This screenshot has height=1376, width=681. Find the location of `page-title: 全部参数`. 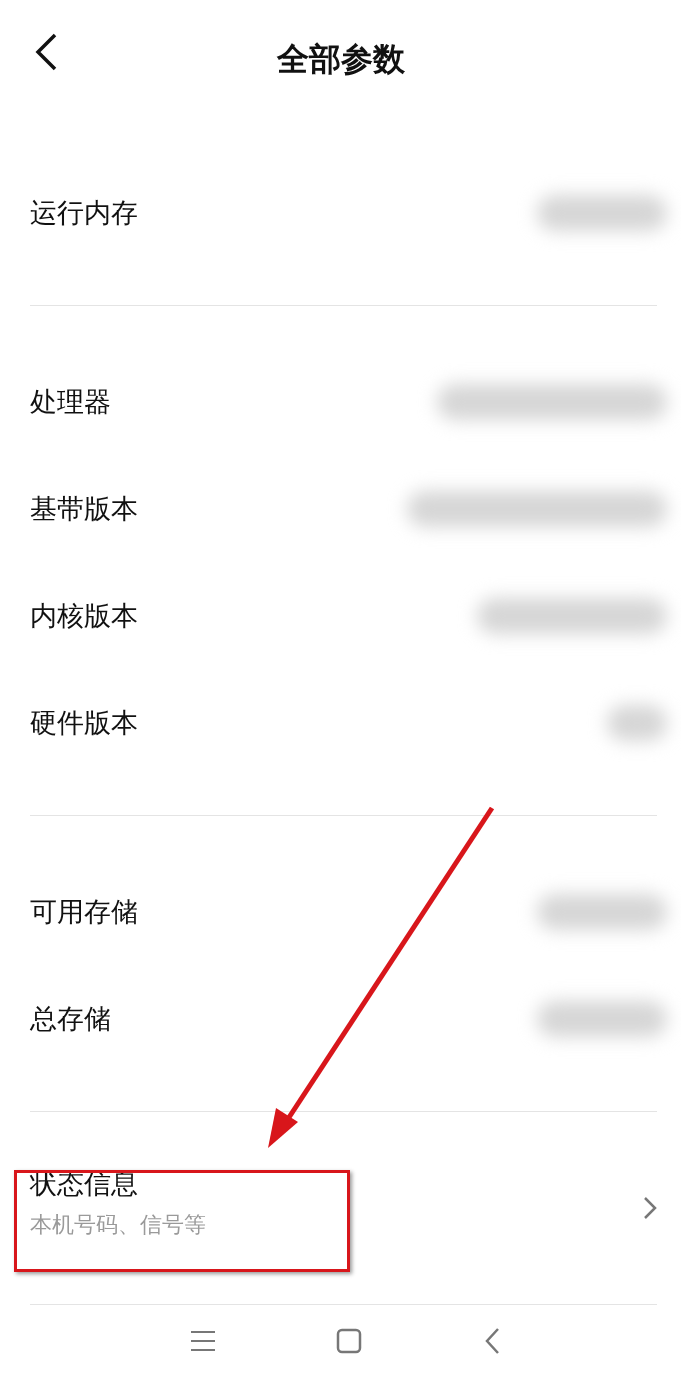

page-title: 全部参数 is located at coordinates (340, 59).